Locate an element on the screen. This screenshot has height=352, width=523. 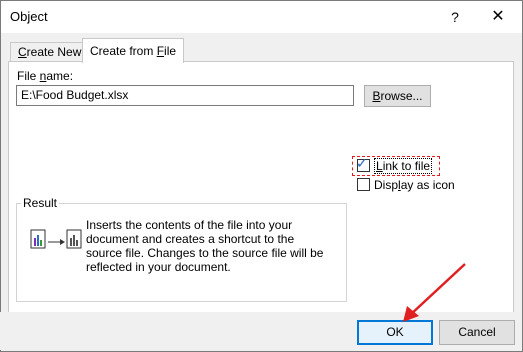
file-name-label-rest: ame: is located at coordinates (60, 76).